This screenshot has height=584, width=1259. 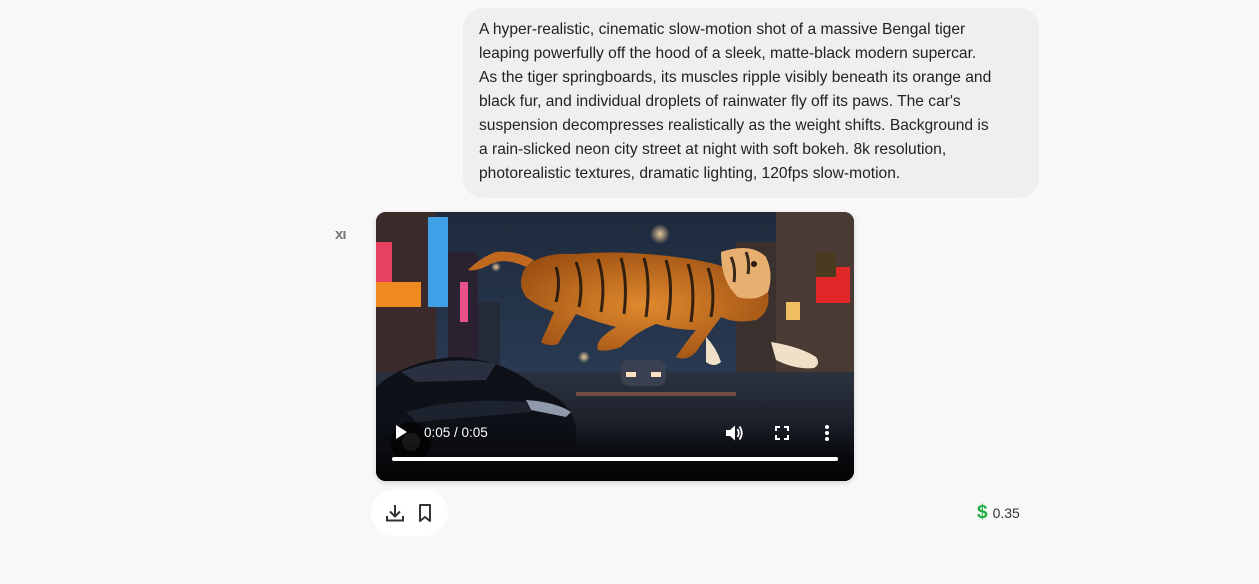 I want to click on video-progress-fill, so click(x=615, y=459).